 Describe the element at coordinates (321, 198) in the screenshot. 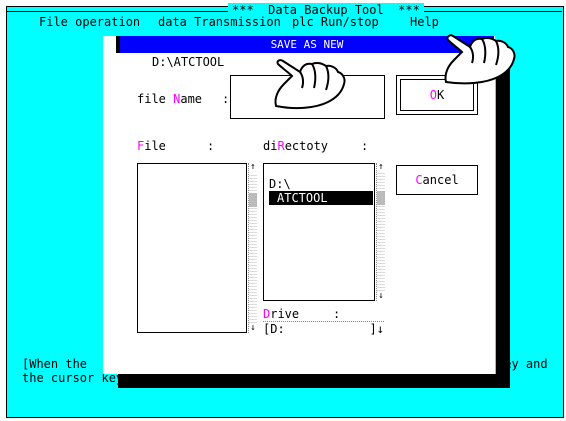

I see `directory-item-selected: ATCTOOL` at that location.